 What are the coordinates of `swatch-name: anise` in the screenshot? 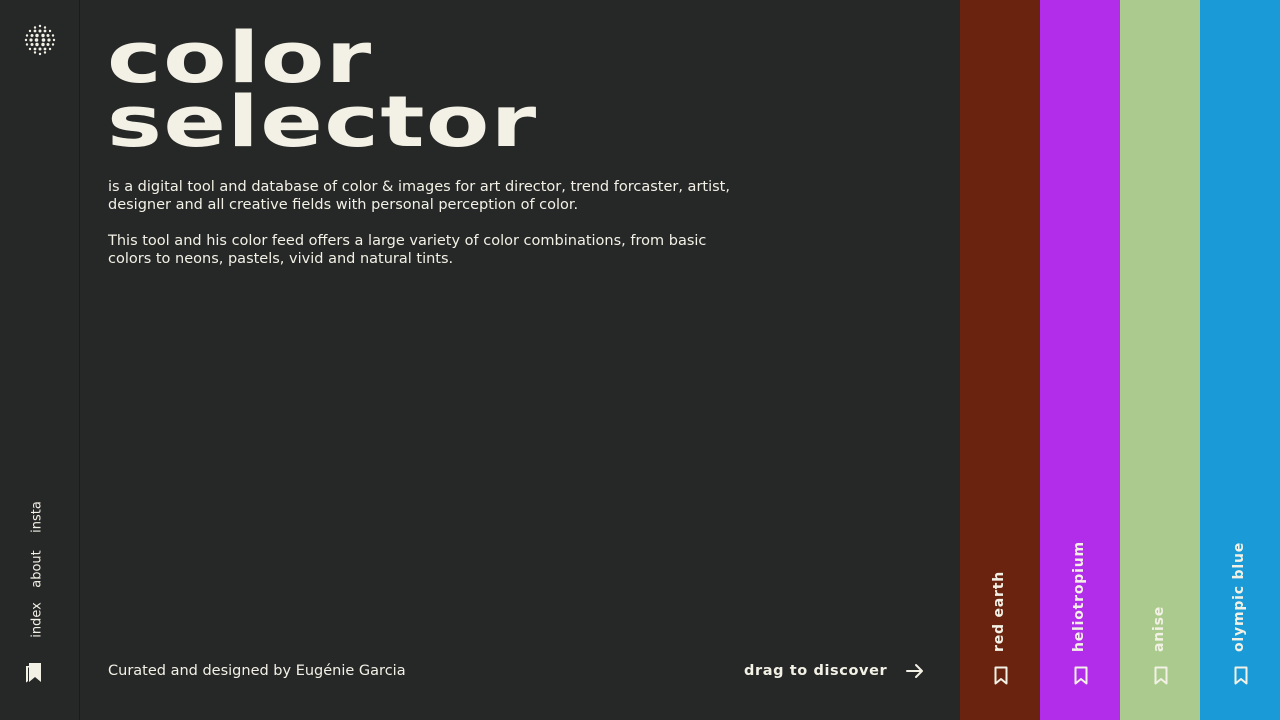 It's located at (1159, 628).